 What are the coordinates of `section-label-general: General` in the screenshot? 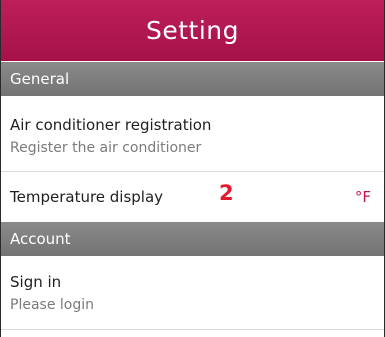 It's located at (40, 79).